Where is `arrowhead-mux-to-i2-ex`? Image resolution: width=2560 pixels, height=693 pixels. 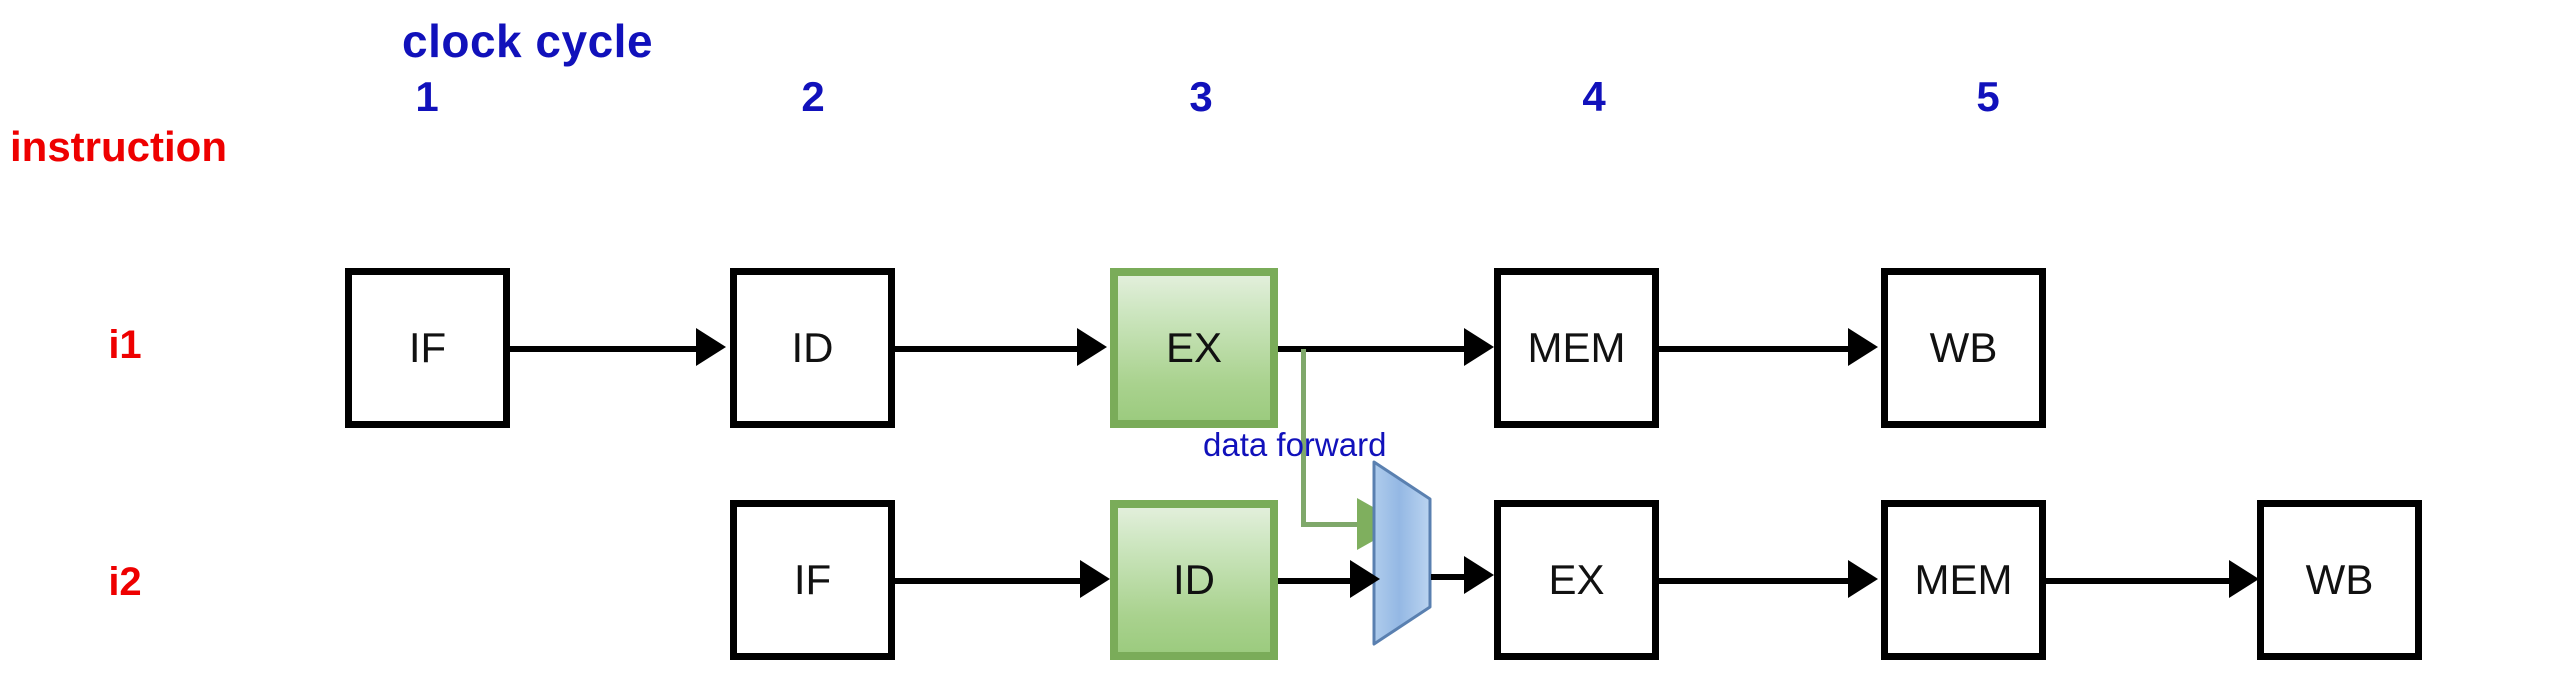
arrowhead-mux-to-i2-ex is located at coordinates (1479, 575).